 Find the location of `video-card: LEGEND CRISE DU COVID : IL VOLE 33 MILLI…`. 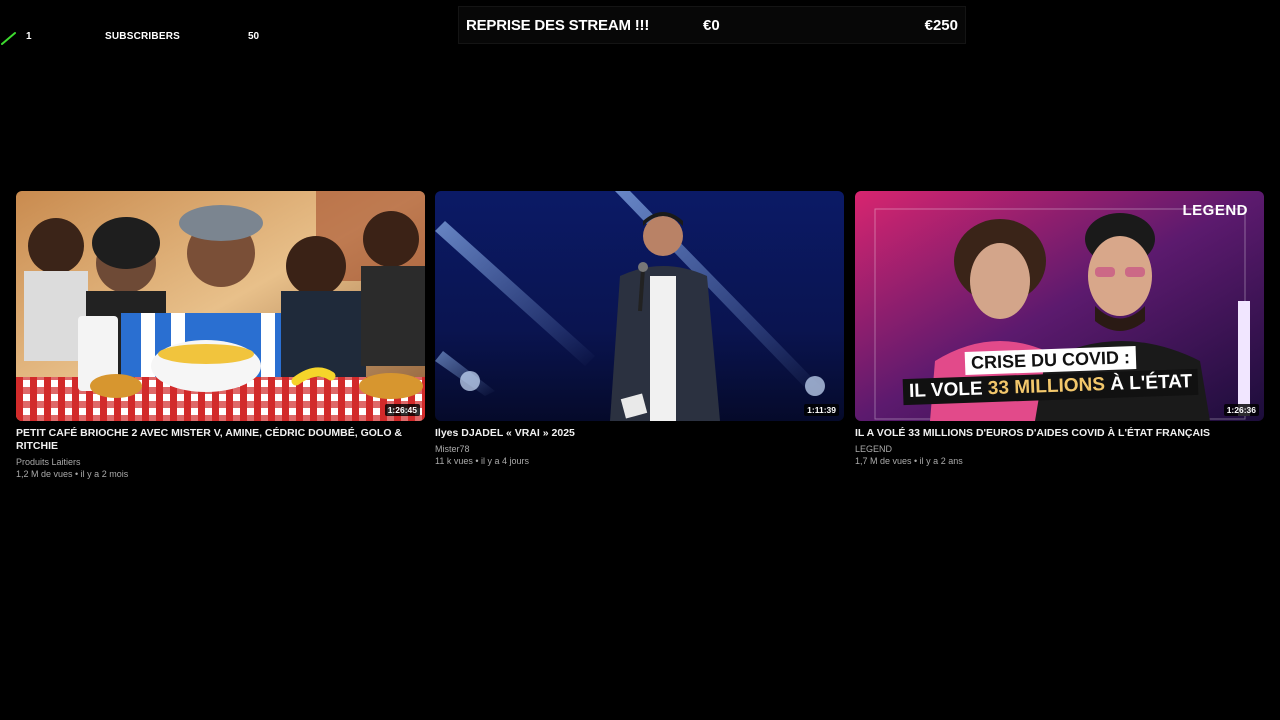

video-card: LEGEND CRISE DU COVID : IL VOLE 33 MILLI… is located at coordinates (1059, 329).